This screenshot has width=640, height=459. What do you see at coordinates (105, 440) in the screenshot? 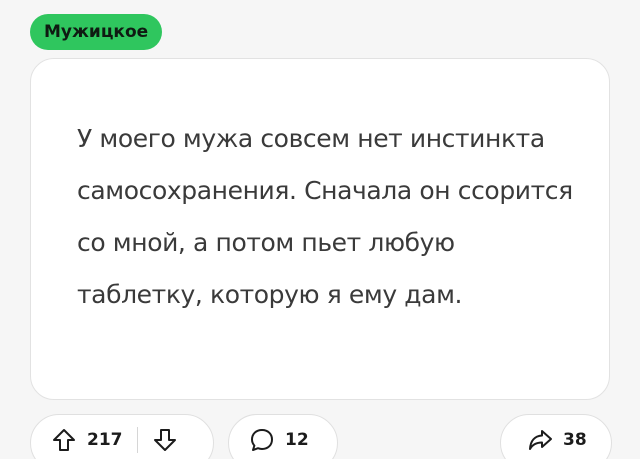
I see `upvote-count: 217` at bounding box center [105, 440].